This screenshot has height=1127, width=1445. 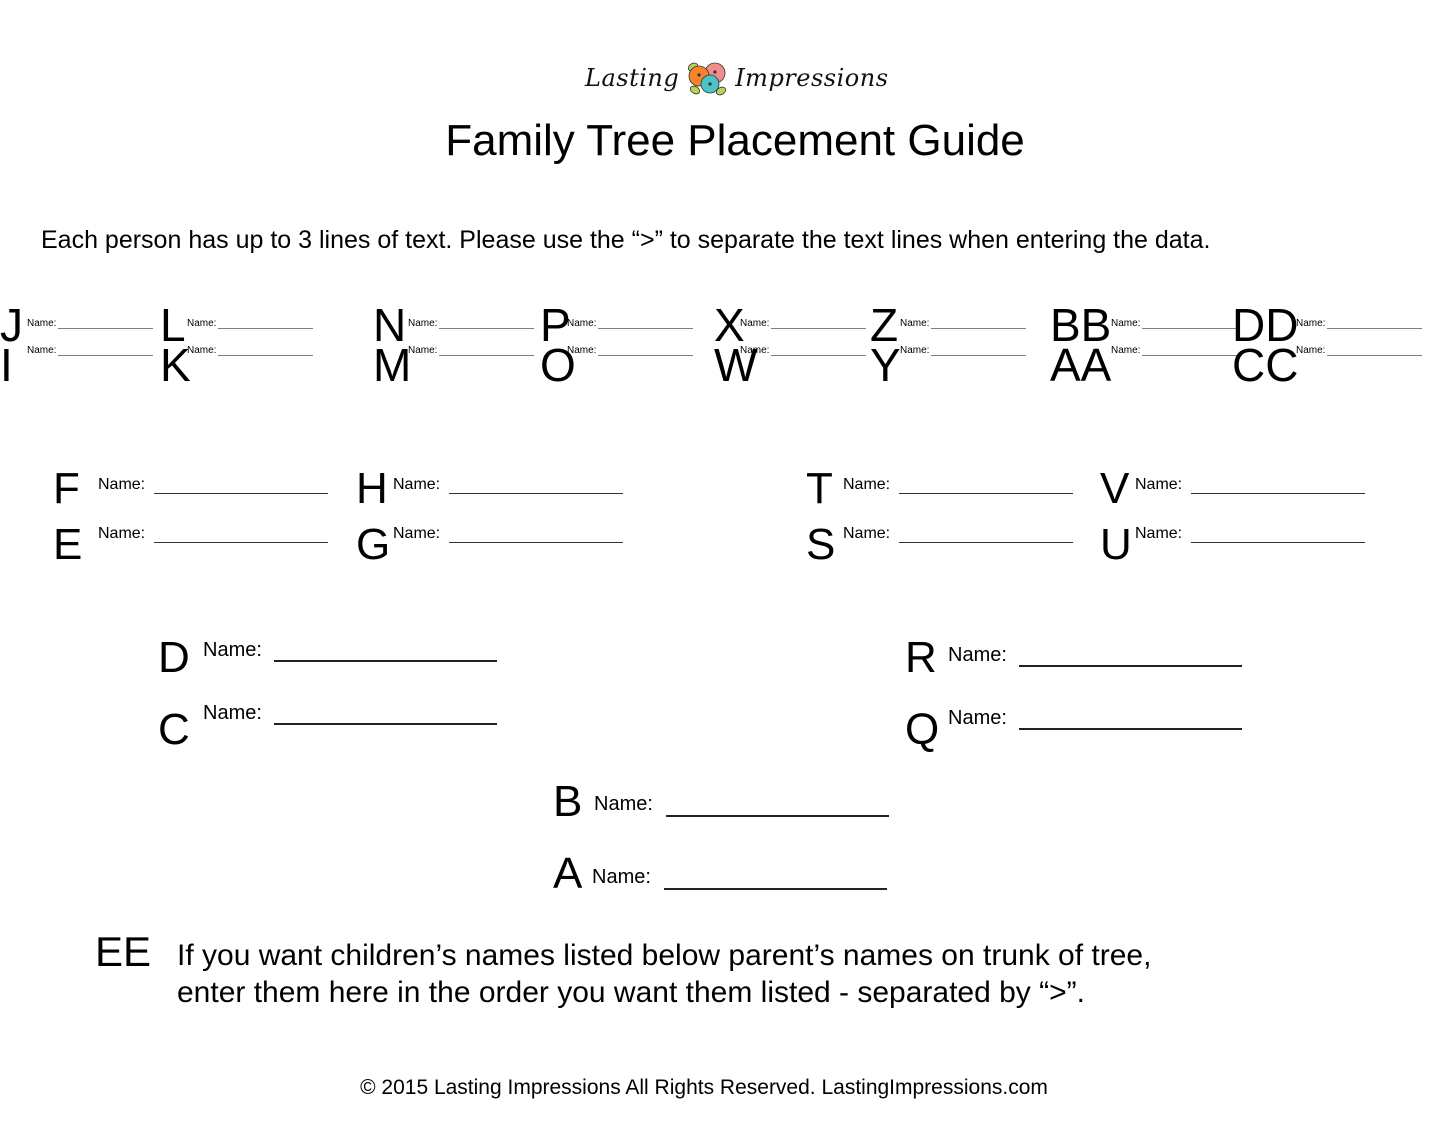 What do you see at coordinates (174, 729) in the screenshot?
I see `position-letter: C` at bounding box center [174, 729].